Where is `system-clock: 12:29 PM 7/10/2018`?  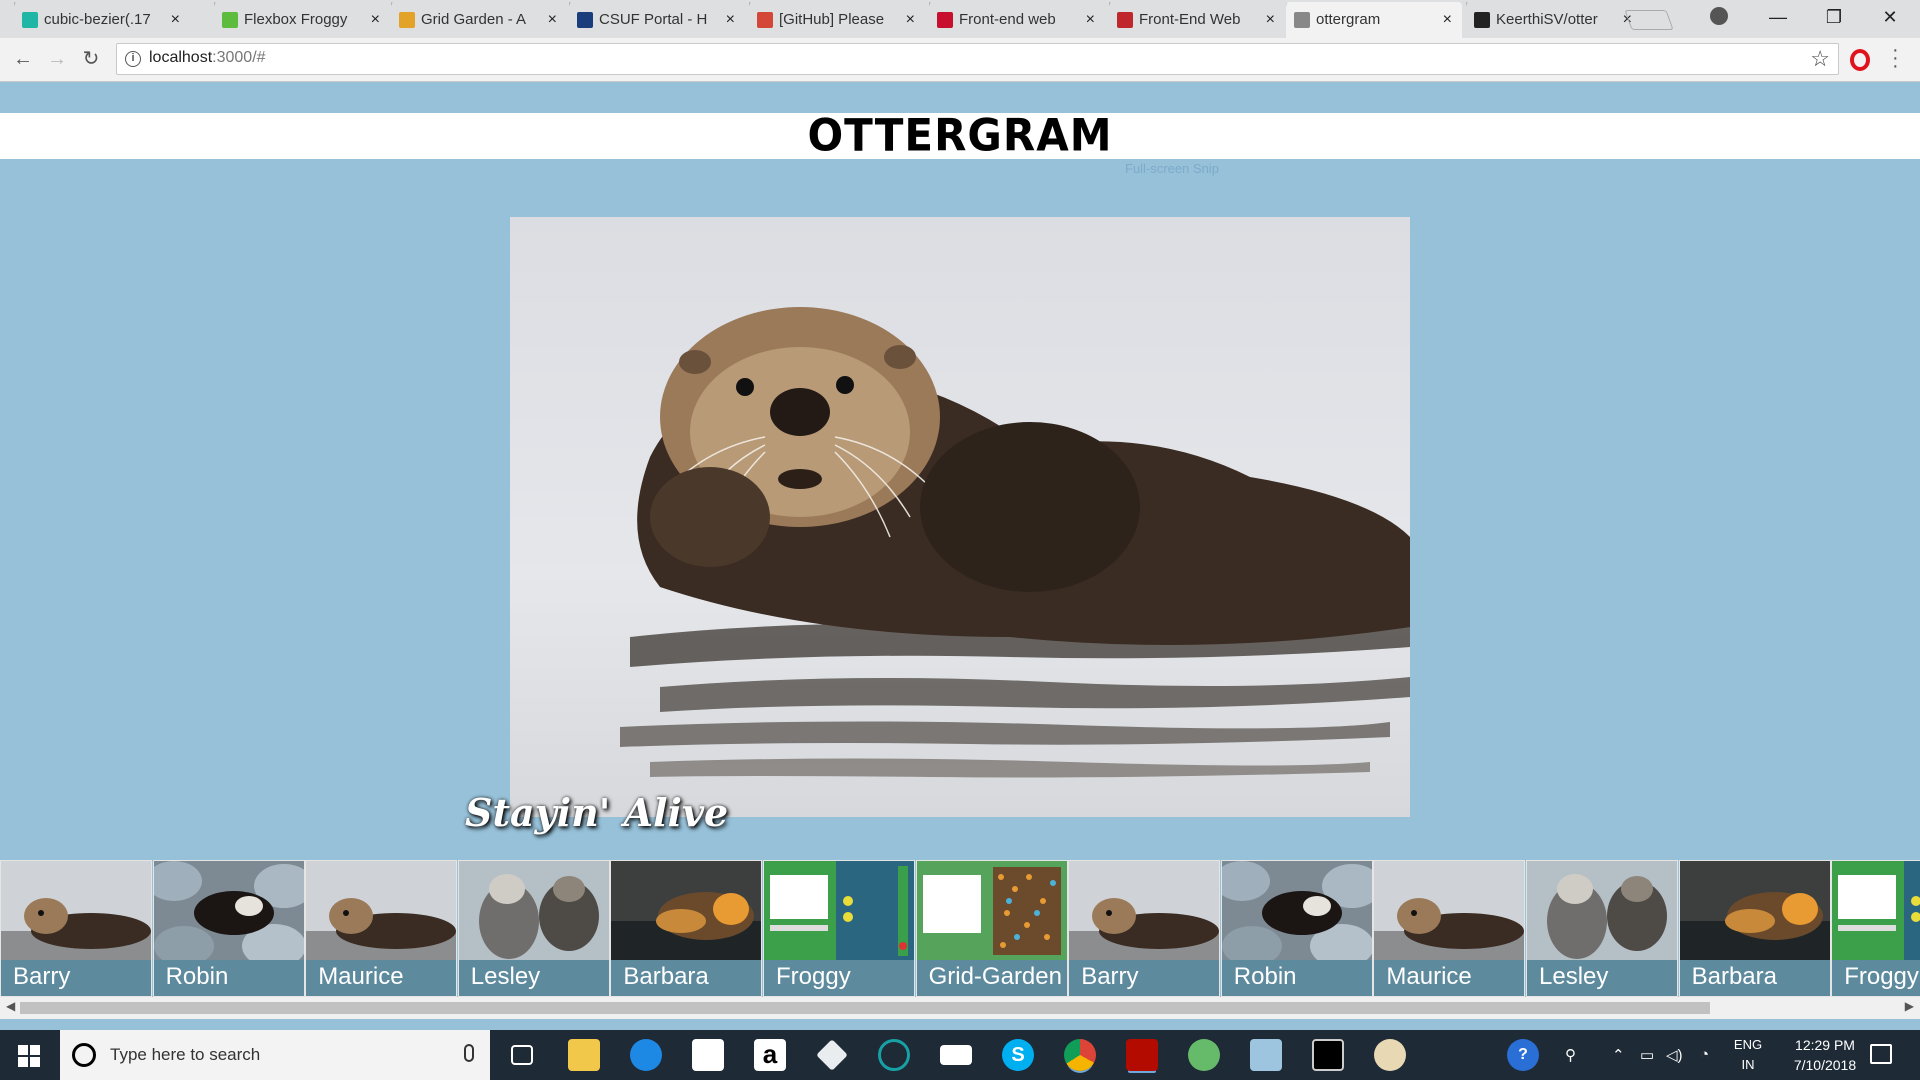 system-clock: 12:29 PM 7/10/2018 is located at coordinates (1825, 1055).